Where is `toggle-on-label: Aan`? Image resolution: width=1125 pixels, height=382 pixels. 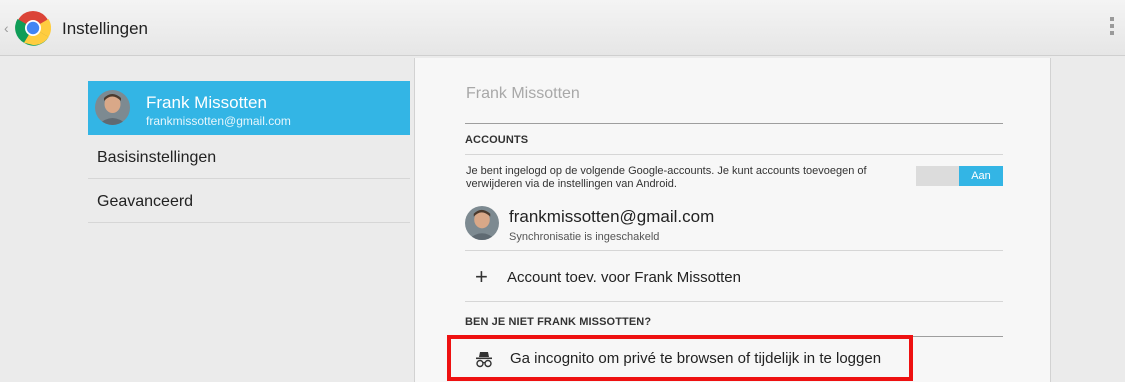
toggle-on-label: Aan is located at coordinates (981, 176).